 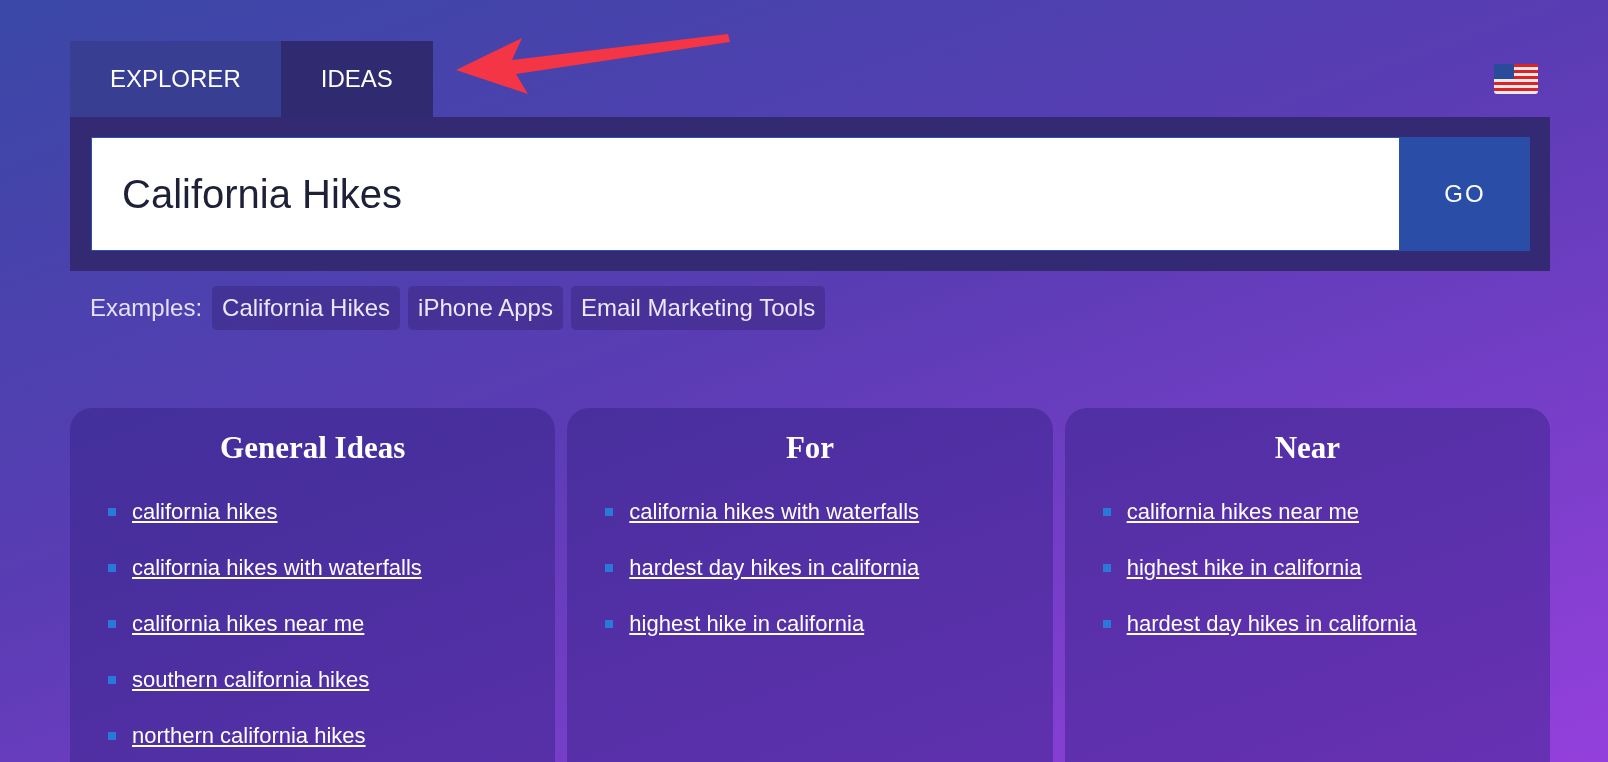 I want to click on idea-link: northern california hikes, so click(x=249, y=736).